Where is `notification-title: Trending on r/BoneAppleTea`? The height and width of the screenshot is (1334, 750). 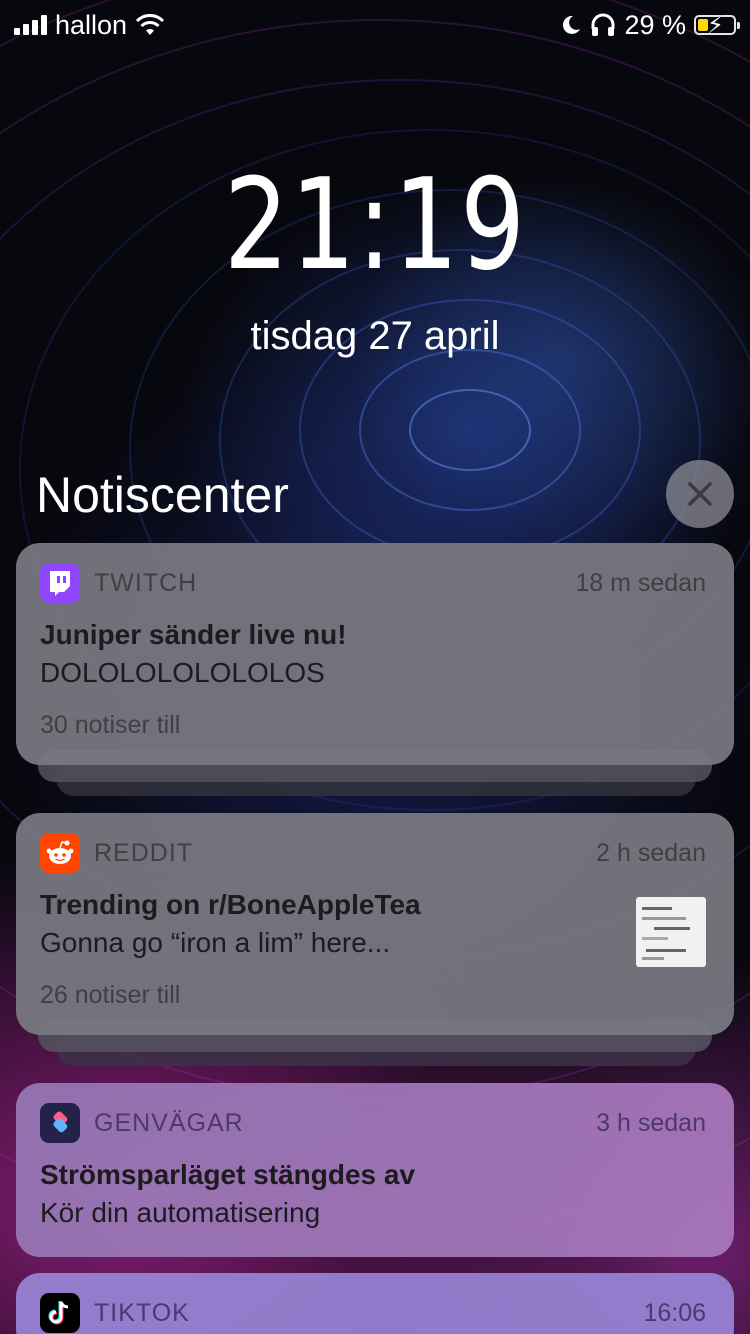
notification-title: Trending on r/BoneAppleTea is located at coordinates (230, 904).